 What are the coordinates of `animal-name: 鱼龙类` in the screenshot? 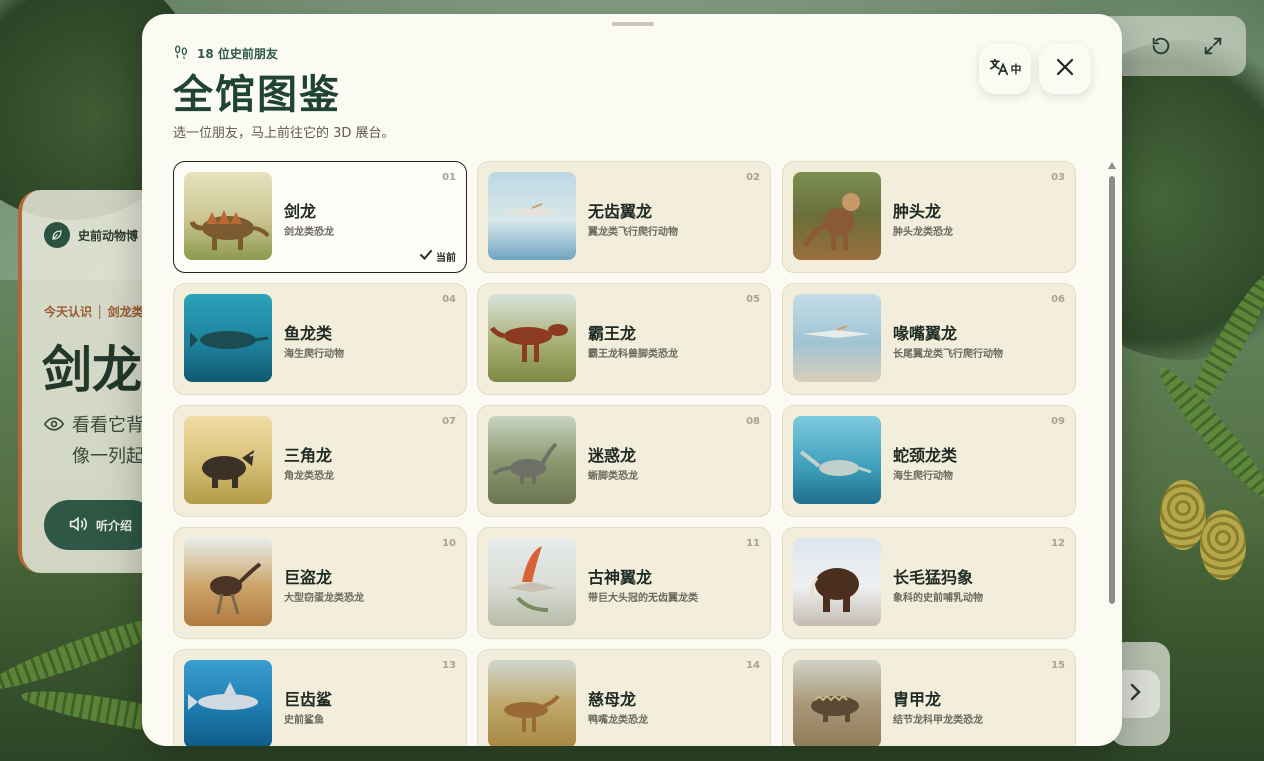 It's located at (308, 333).